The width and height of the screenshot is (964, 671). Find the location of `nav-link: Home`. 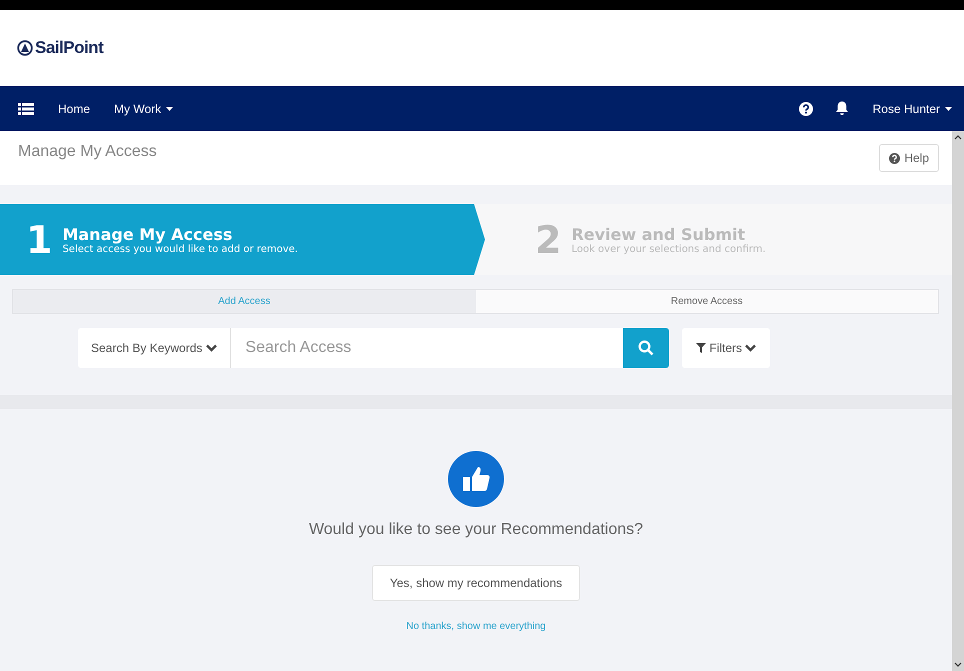

nav-link: Home is located at coordinates (74, 109).